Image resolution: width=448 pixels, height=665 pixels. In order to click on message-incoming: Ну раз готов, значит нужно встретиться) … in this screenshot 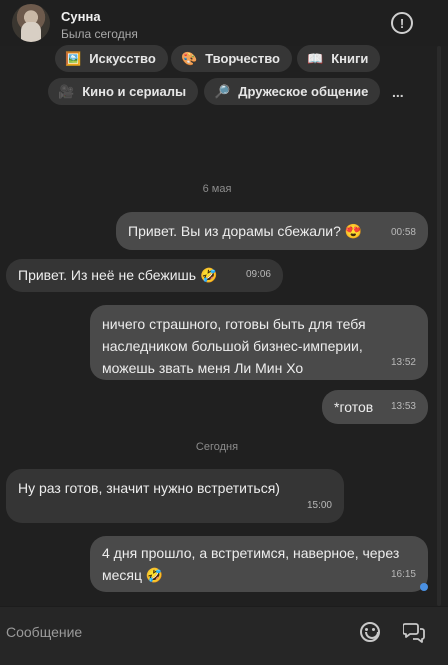, I will do `click(175, 496)`.